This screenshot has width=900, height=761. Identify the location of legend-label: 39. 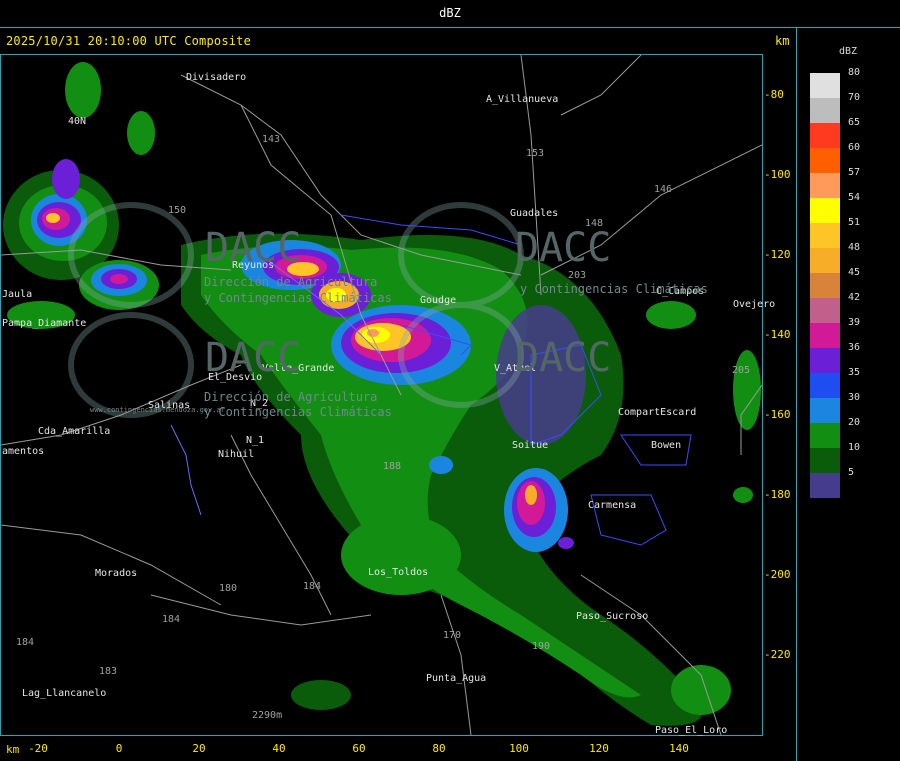
(854, 322).